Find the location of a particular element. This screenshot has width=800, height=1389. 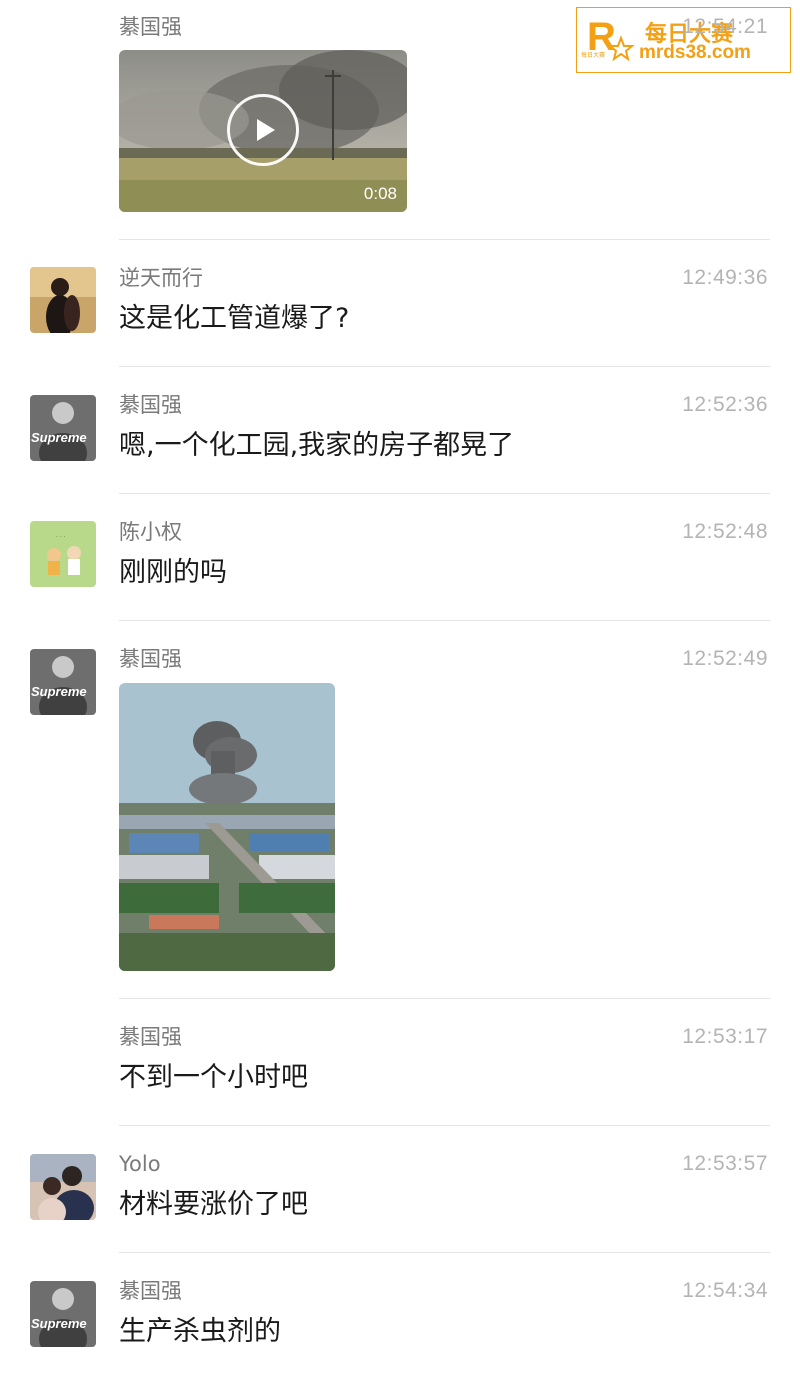

image-thumbnail is located at coordinates (227, 827).